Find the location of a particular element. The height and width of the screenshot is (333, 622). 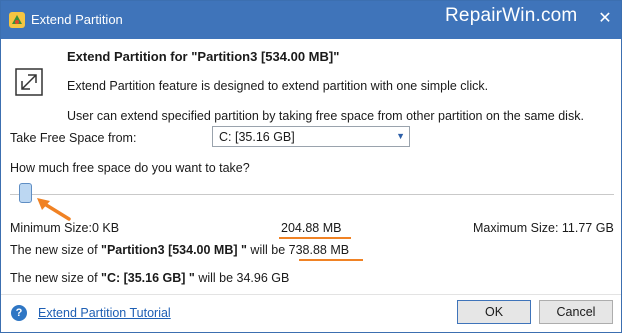

source-partition-value: C: [35.16 GB] is located at coordinates (257, 137).